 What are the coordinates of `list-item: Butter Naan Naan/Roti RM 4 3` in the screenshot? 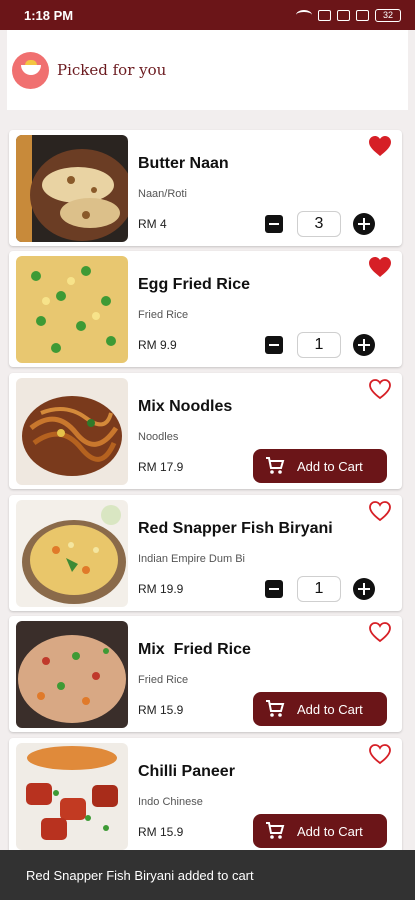 It's located at (205, 188).